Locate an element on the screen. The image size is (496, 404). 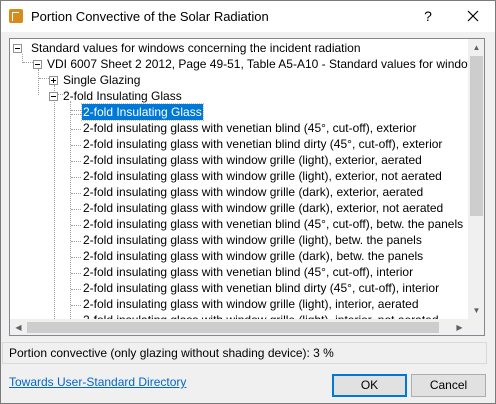
close-icon is located at coordinates (473, 16).